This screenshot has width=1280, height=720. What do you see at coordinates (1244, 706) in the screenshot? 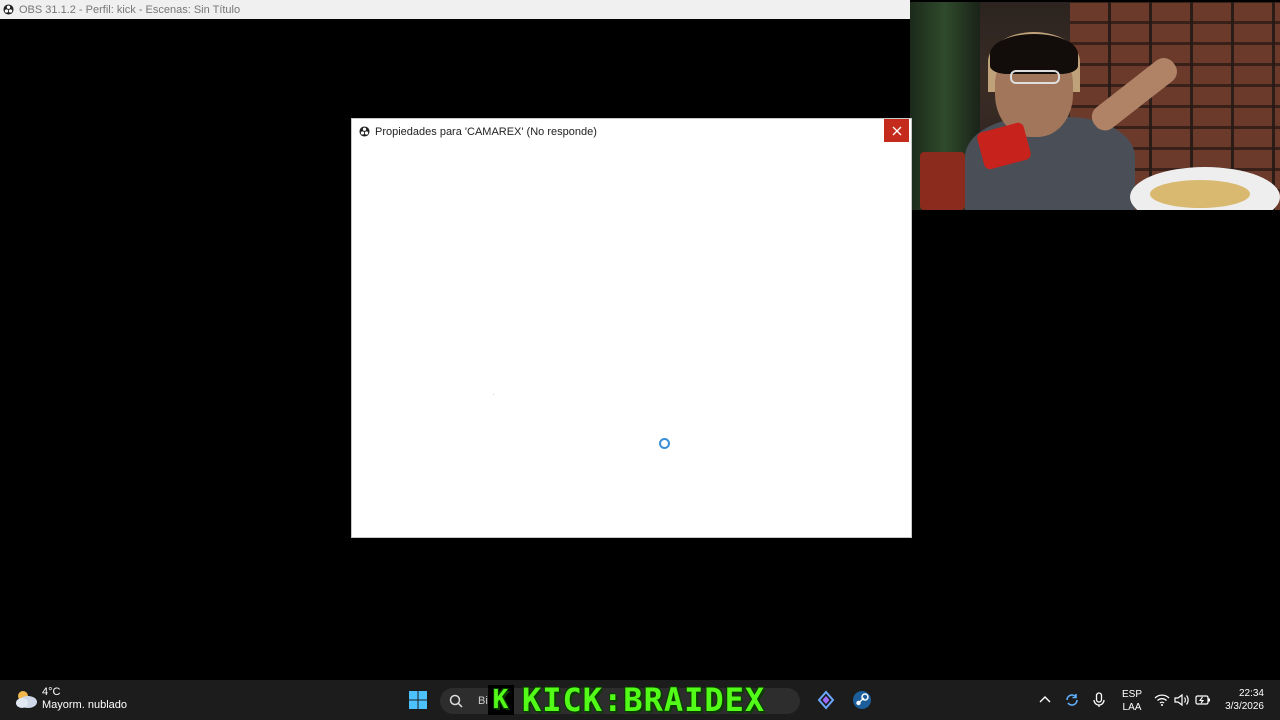
I see `clock-date: 3/3/2026` at bounding box center [1244, 706].